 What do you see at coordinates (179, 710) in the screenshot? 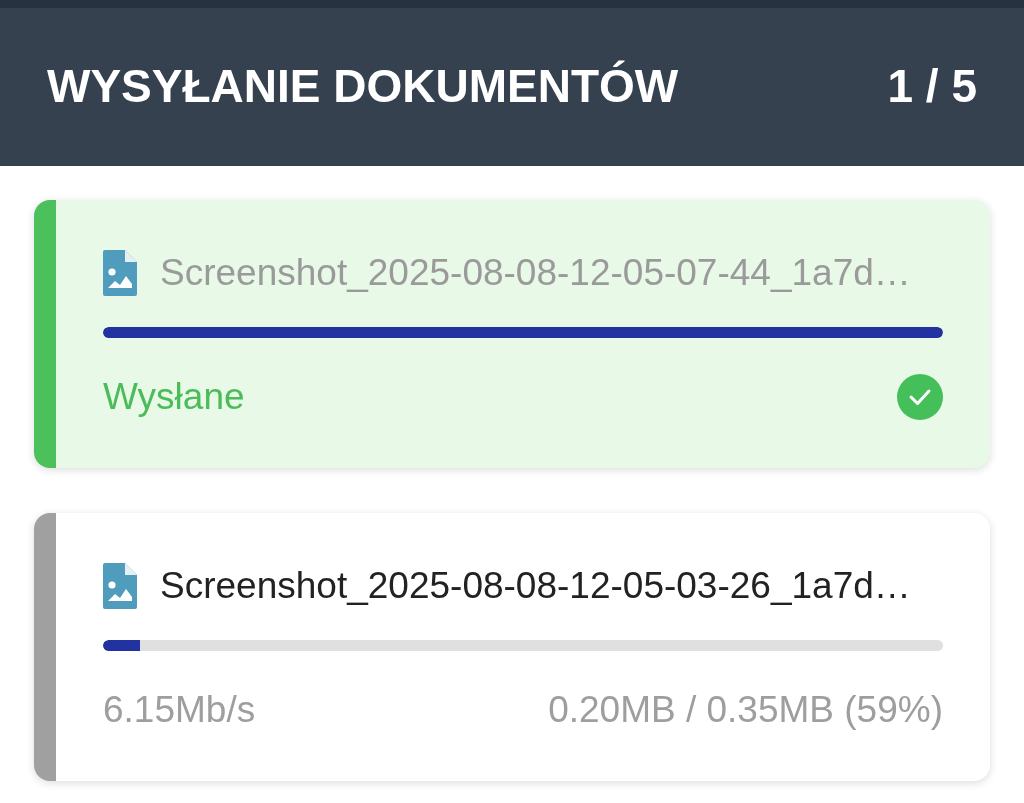
I see `upload-speed: 6.15Mb/s` at bounding box center [179, 710].